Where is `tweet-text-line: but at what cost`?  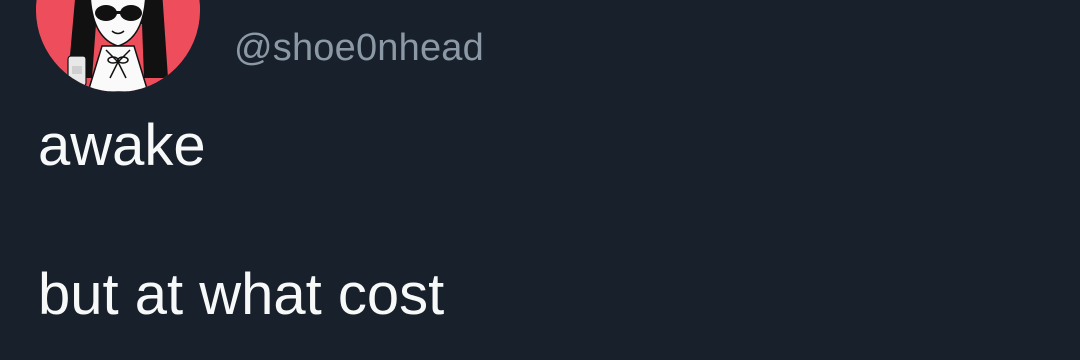 tweet-text-line: but at what cost is located at coordinates (241, 294).